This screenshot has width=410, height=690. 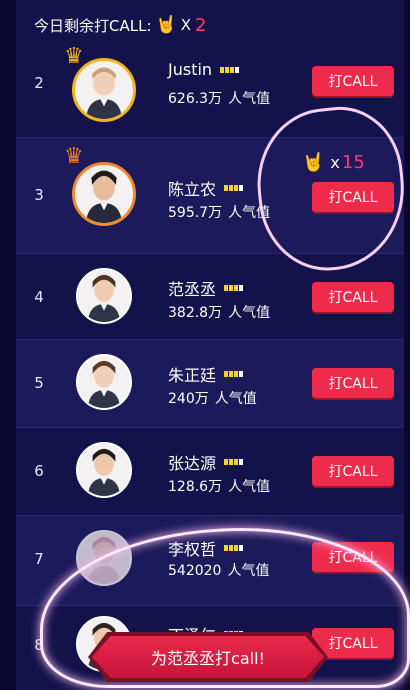 I want to click on daily-call-bar: 今日剩余打CALL: 🤘 X 2, so click(x=210, y=25).